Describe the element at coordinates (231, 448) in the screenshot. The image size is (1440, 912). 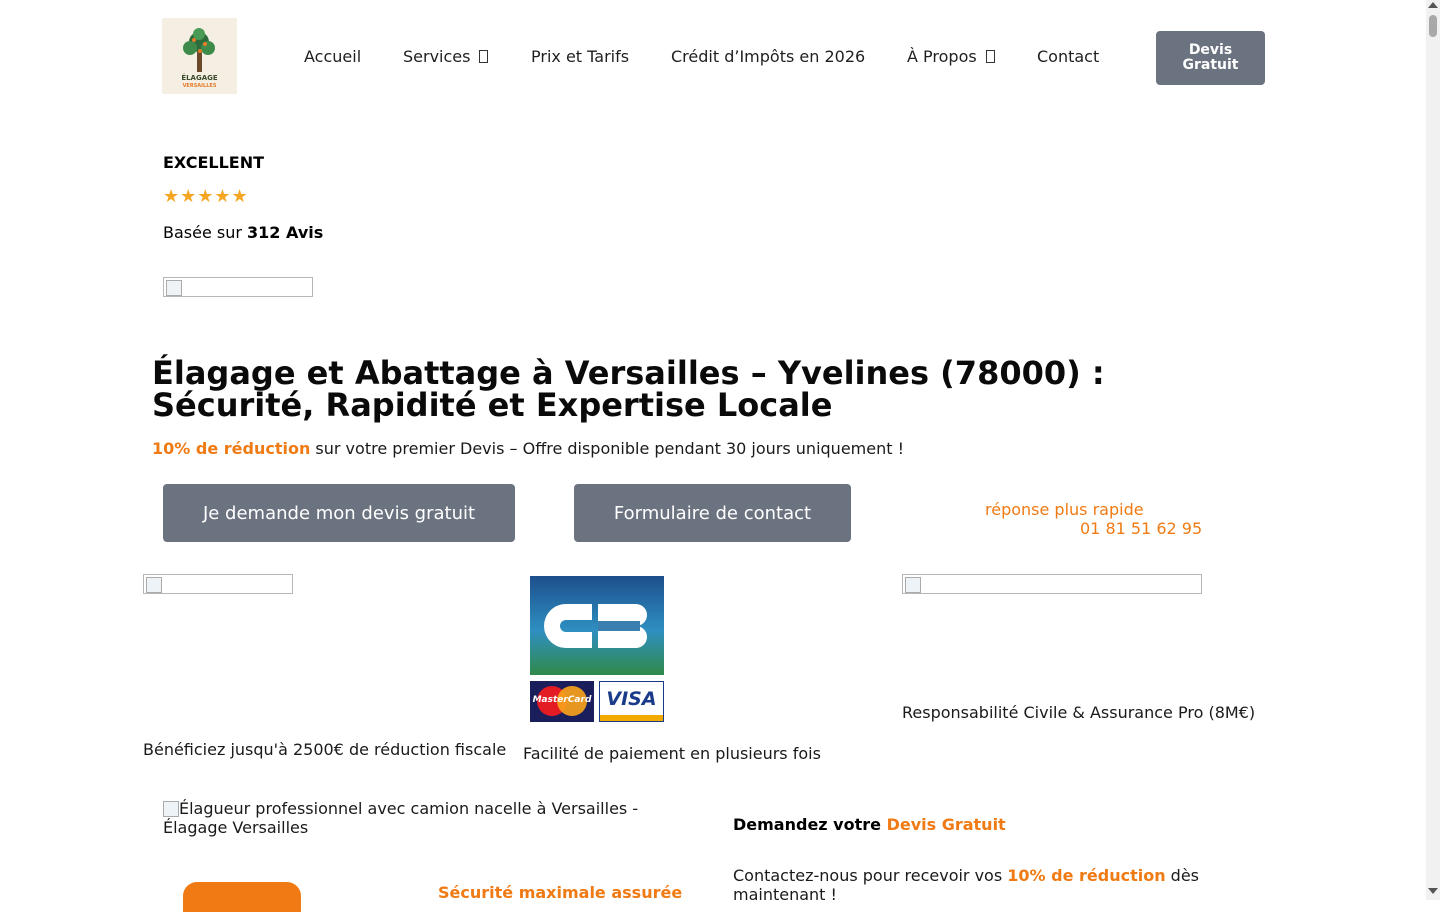
I see `promo-highlight: 10% de réduction` at that location.